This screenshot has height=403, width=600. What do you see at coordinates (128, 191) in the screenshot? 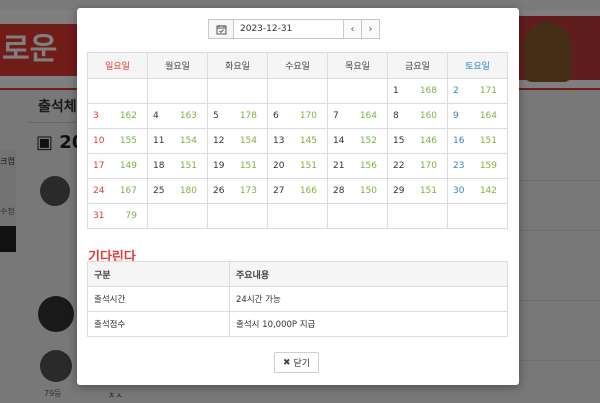
I see `attendance-count: 167` at bounding box center [128, 191].